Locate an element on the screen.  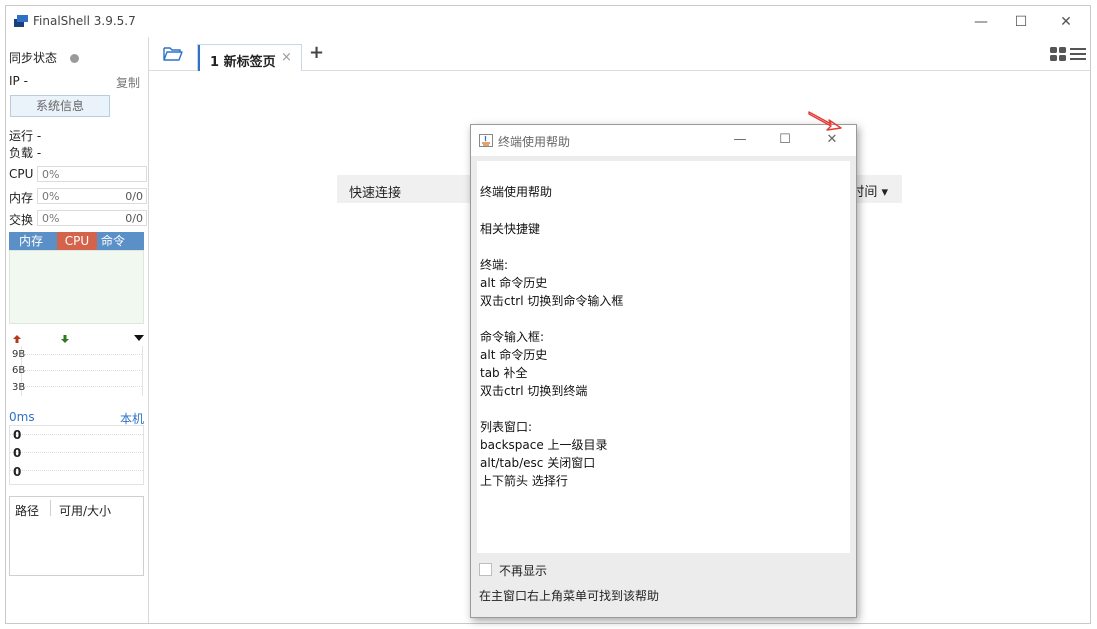
title-bar: FinalShell 3.9.5.7 — ☐ ✕ is located at coordinates (548, 21).